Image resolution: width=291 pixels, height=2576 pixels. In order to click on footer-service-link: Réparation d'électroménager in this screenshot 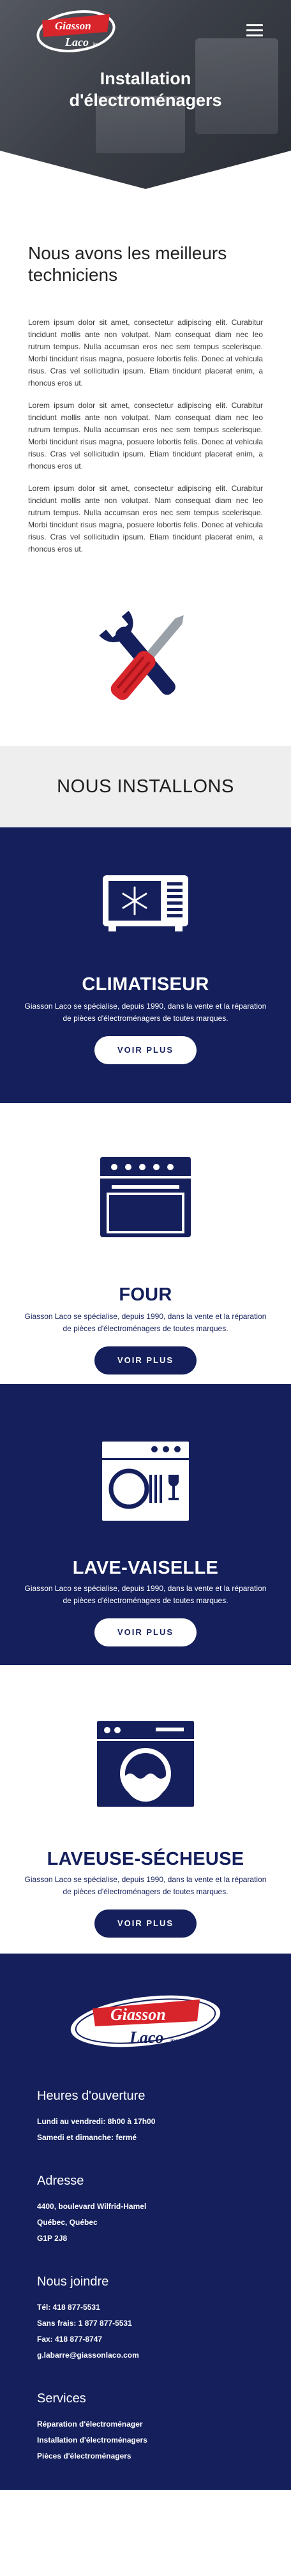, I will do `click(145, 2424)`.